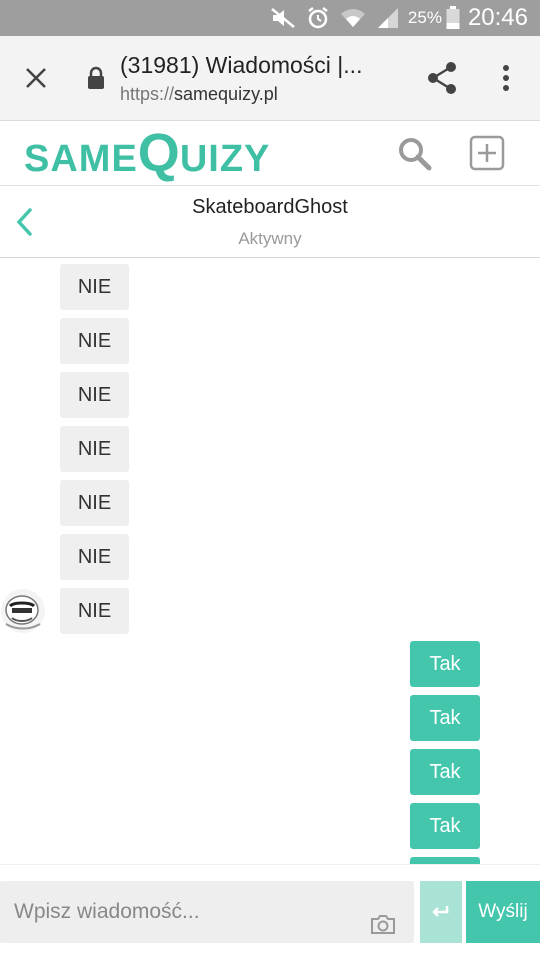 This screenshot has width=540, height=961. I want to click on clock: 20:46, so click(497, 17).